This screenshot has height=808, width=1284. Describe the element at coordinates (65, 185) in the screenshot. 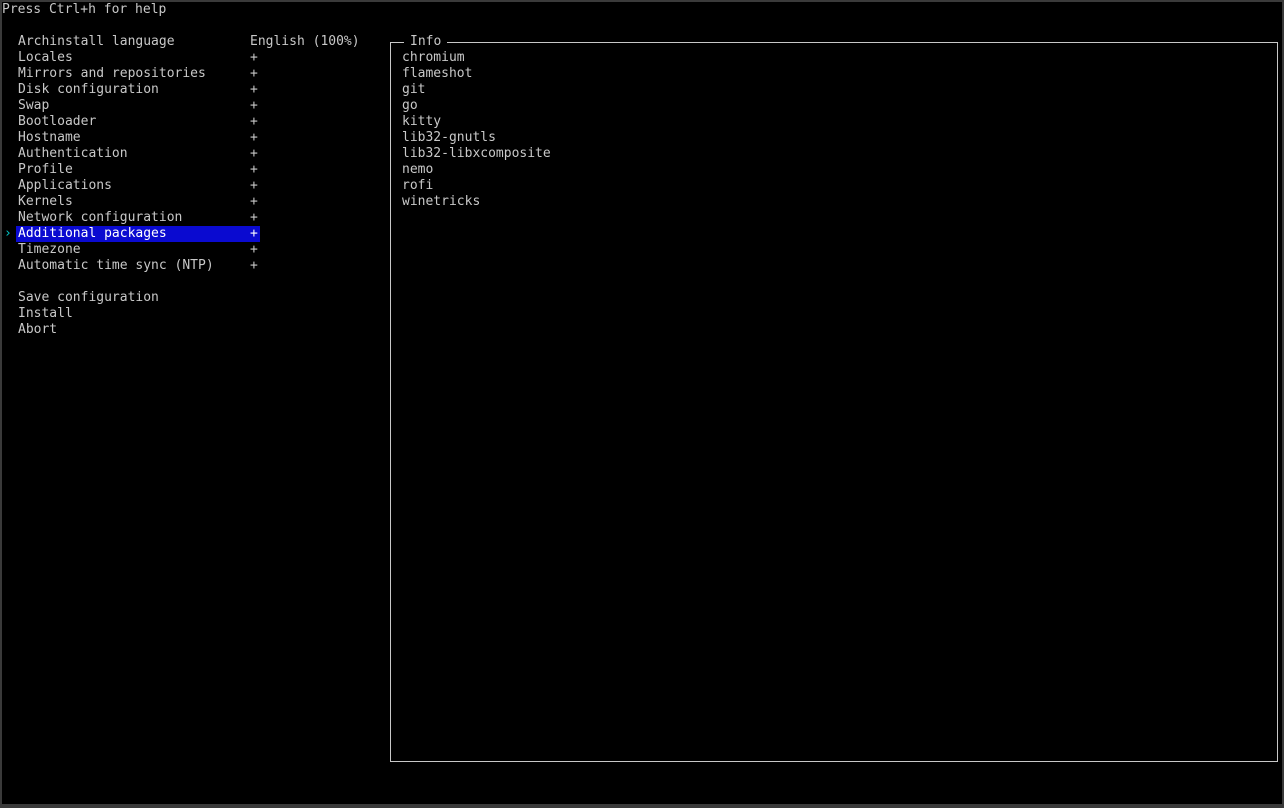

I see `menu-item-label: Applications` at that location.